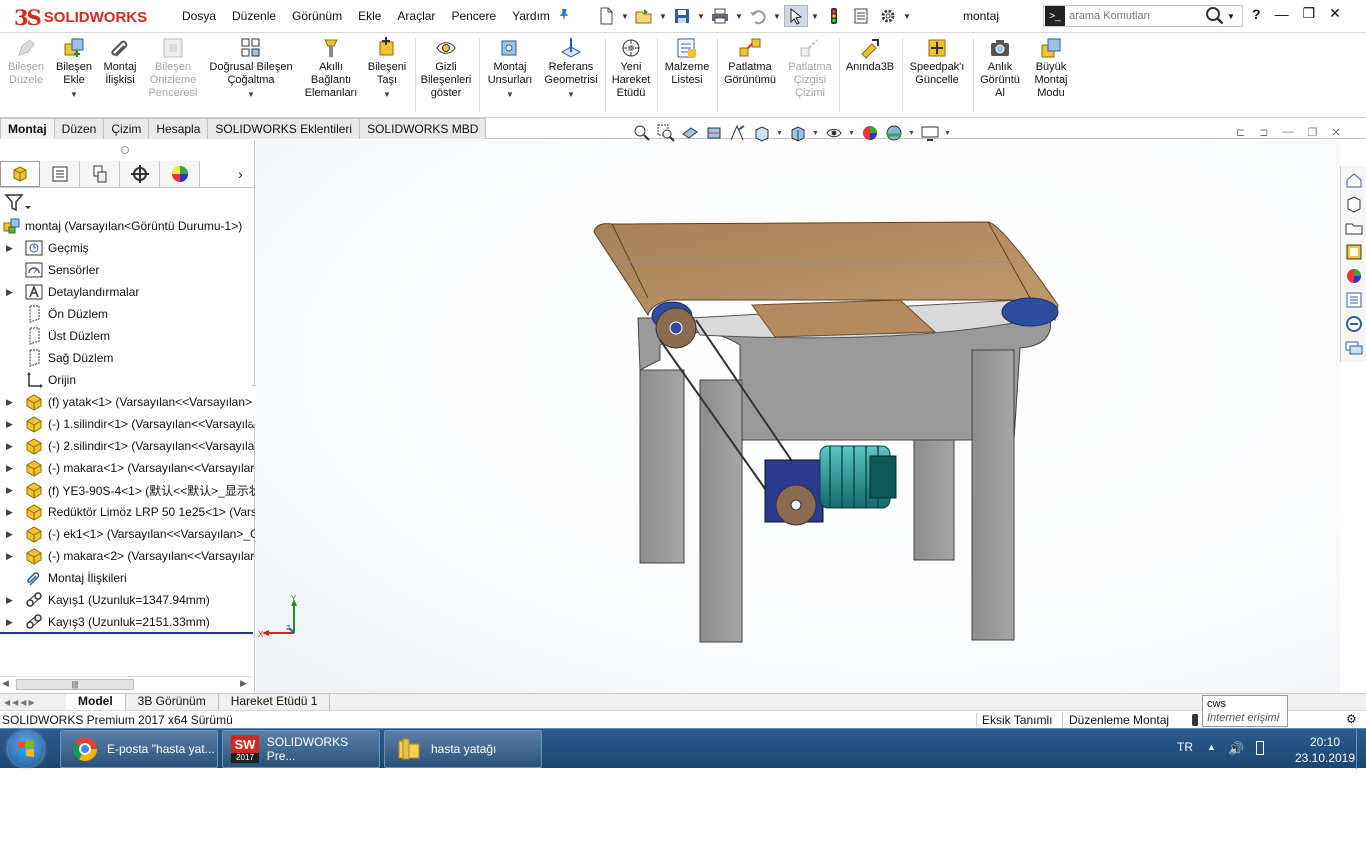 The width and height of the screenshot is (1366, 852). What do you see at coordinates (446, 68) in the screenshot?
I see `show-hidden-components-button: Gizli Bileşenleri göster` at bounding box center [446, 68].